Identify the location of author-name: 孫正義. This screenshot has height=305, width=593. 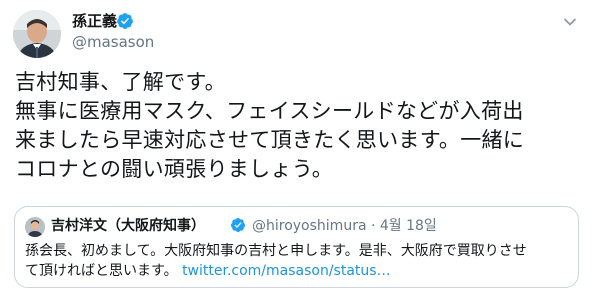
(94, 21).